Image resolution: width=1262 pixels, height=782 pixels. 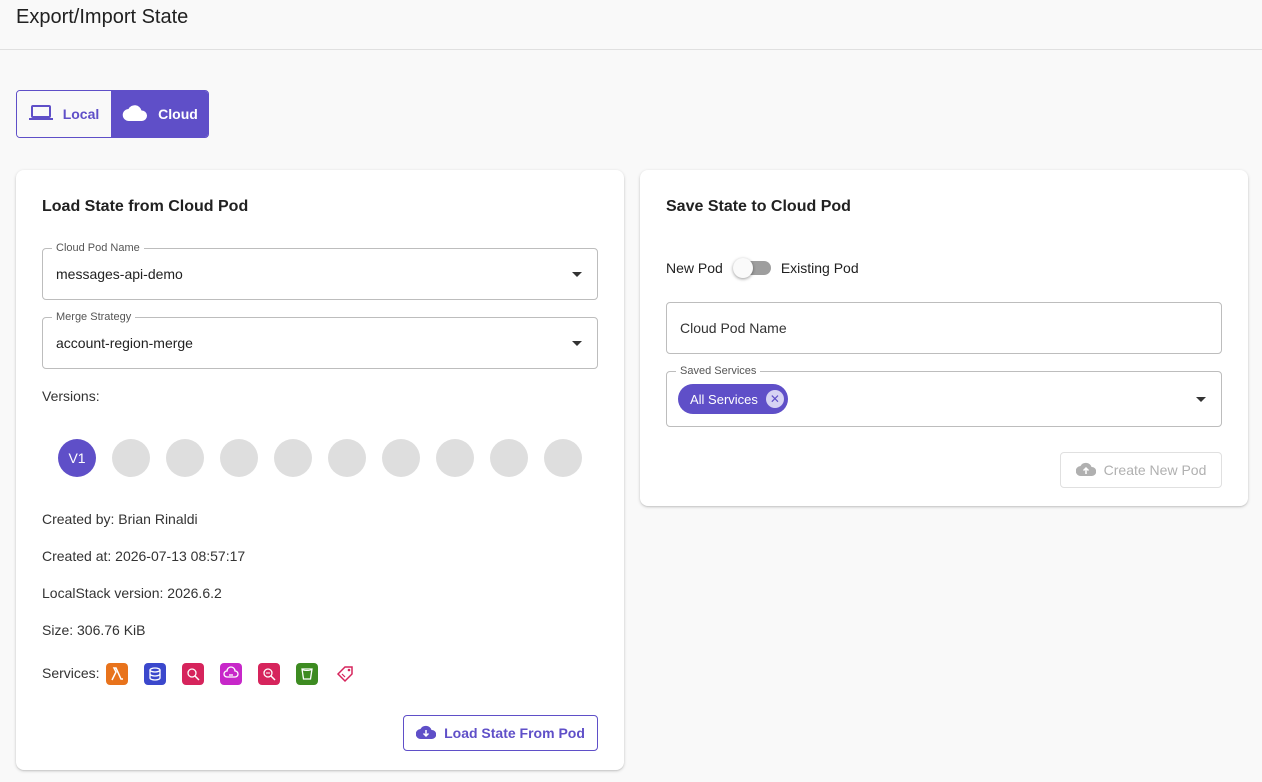 I want to click on new-pod-label: New Pod, so click(x=694, y=268).